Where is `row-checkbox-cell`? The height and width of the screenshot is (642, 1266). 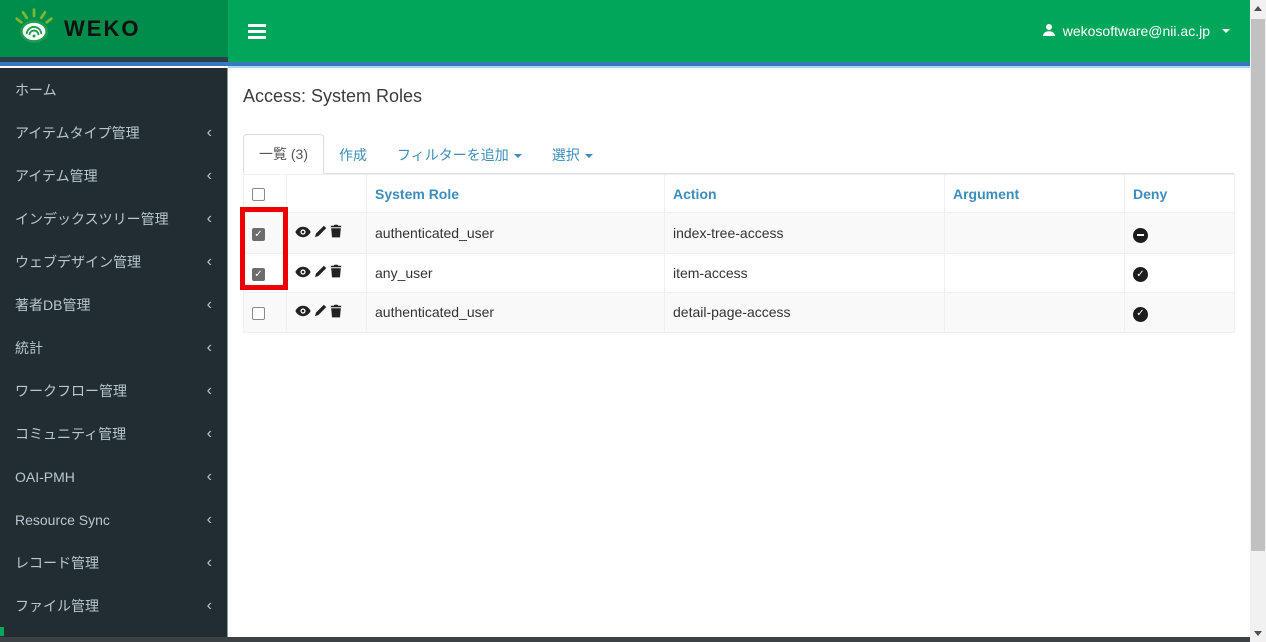
row-checkbox-cell is located at coordinates (265, 312).